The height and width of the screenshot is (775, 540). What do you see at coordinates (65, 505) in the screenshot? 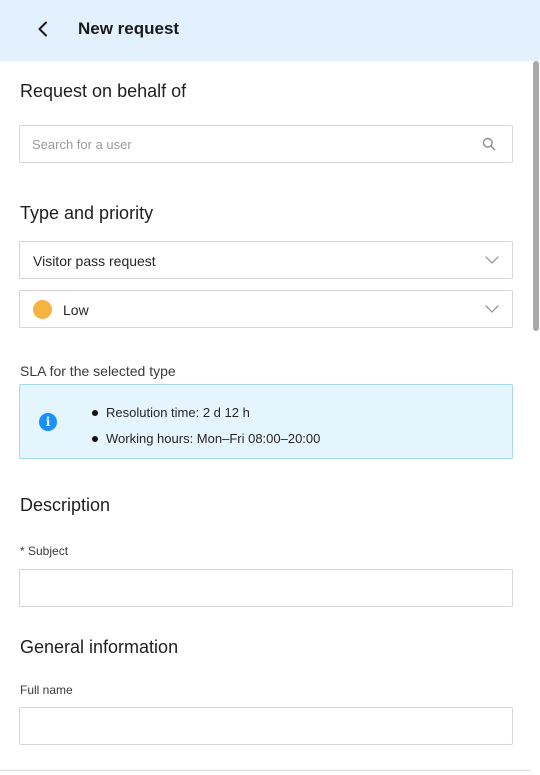
I see `section-title-description: Description` at bounding box center [65, 505].